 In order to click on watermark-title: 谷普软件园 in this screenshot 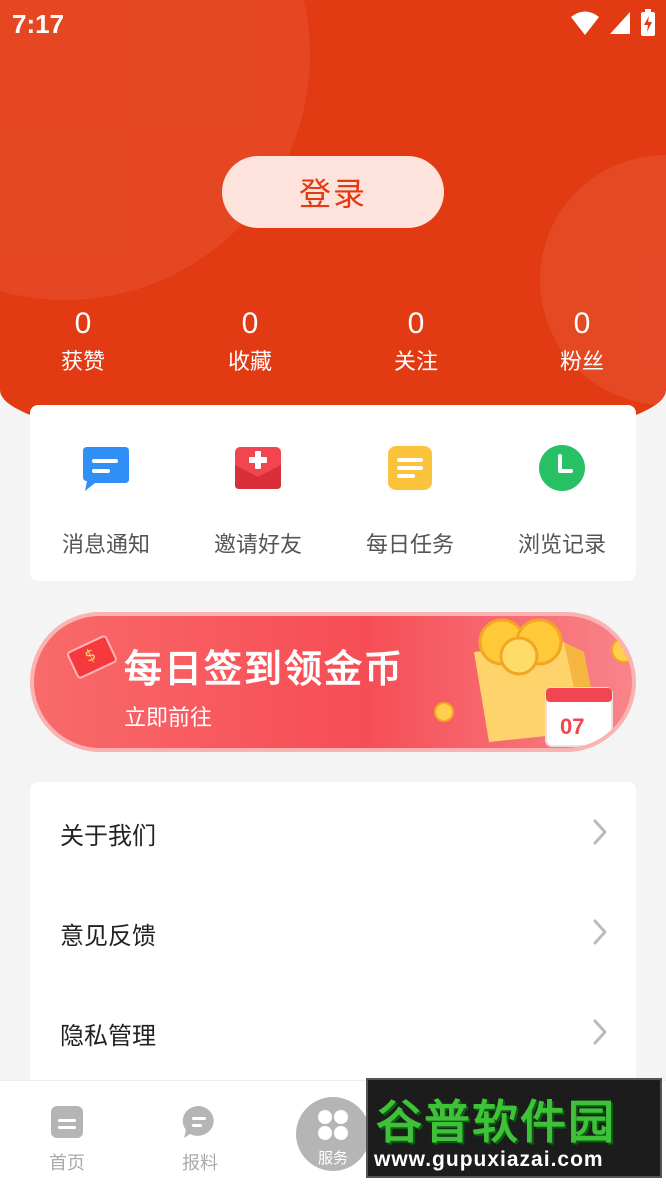, I will do `click(496, 1122)`.